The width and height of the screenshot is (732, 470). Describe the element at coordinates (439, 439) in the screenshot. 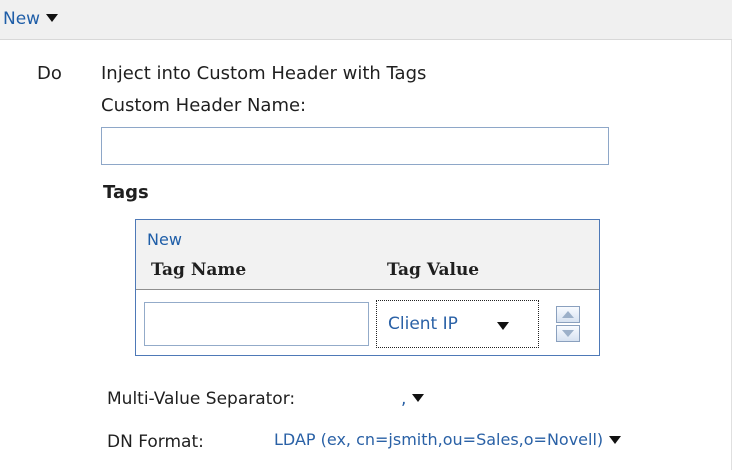

I see `dn-format-value: LDAP (ex, cn=jsmith,ou=Sales,o=Novell)` at that location.